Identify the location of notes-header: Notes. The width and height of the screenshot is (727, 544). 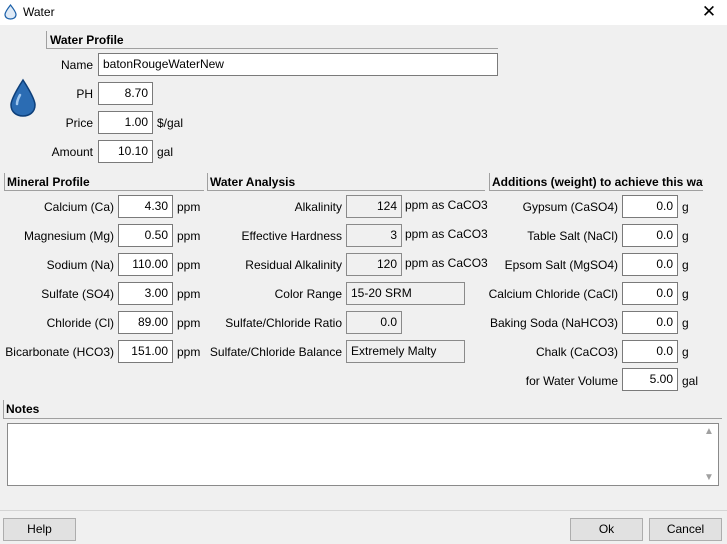
(23, 409).